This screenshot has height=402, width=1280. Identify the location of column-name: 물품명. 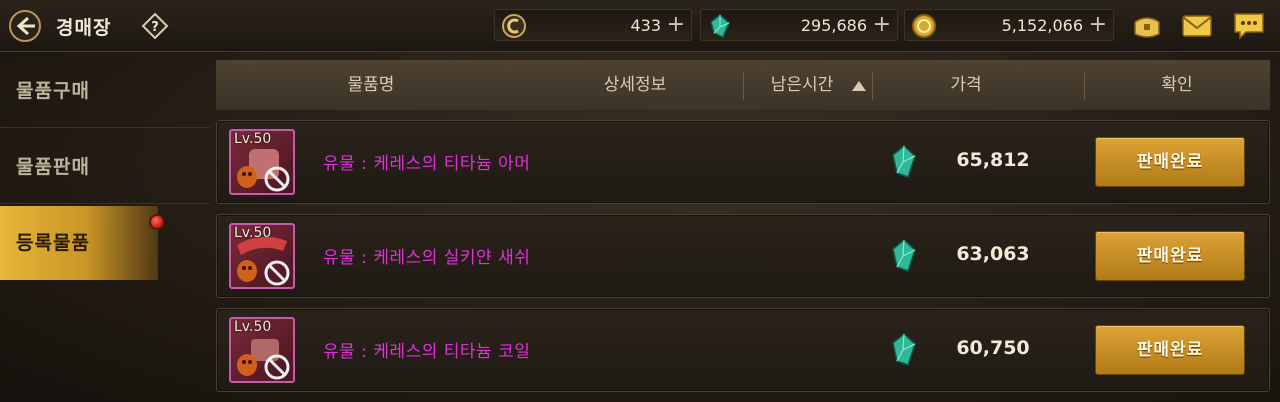
(371, 85).